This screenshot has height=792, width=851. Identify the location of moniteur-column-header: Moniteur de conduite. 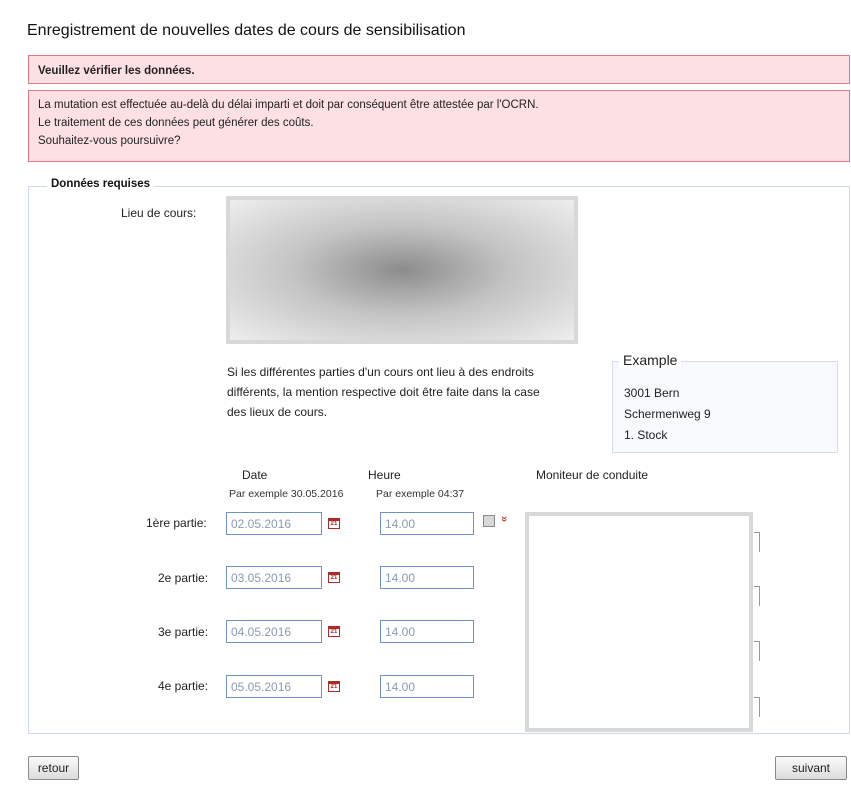
(592, 475).